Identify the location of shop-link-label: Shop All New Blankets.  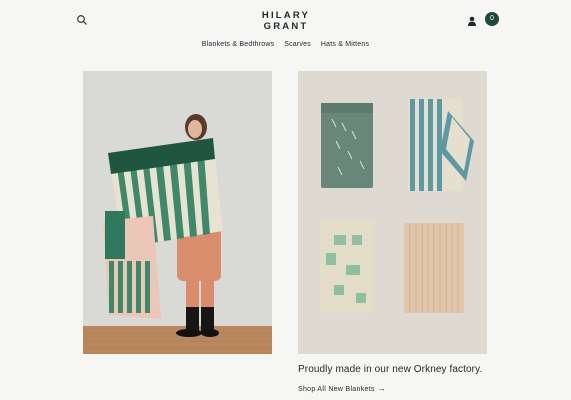
(336, 389).